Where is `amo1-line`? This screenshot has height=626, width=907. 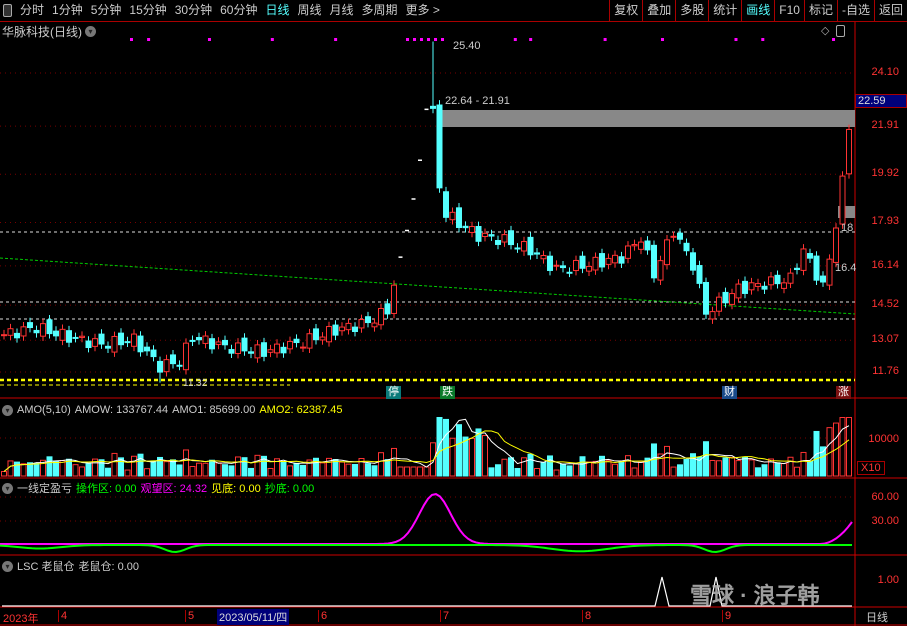 amo1-line is located at coordinates (426, 445).